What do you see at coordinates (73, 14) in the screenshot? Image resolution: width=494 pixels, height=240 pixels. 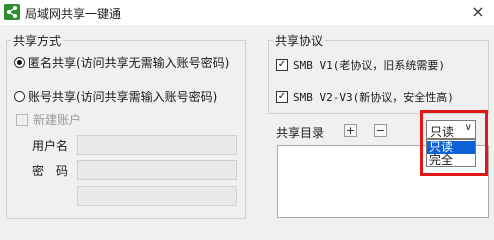 I see `window-title: 局域网共享一键通` at bounding box center [73, 14].